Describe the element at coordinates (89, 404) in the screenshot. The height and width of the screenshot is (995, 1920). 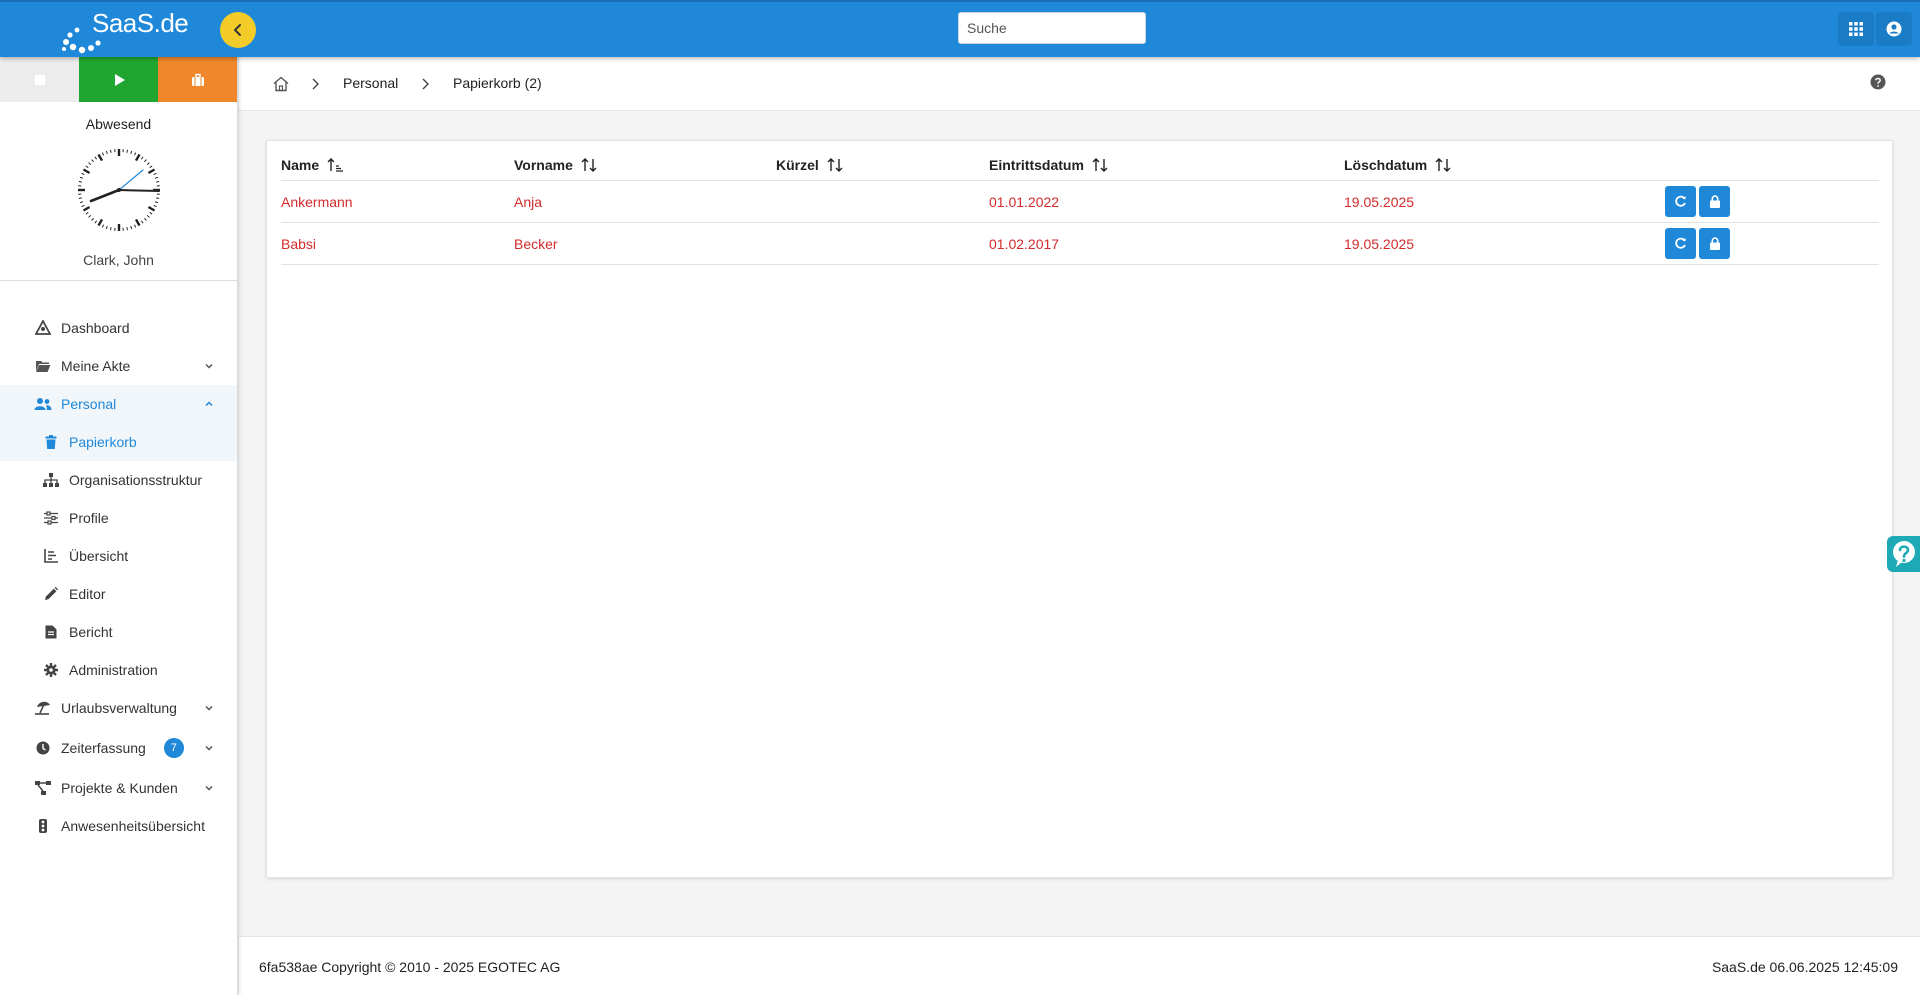
I see `sidebar-item-label: Personal` at that location.